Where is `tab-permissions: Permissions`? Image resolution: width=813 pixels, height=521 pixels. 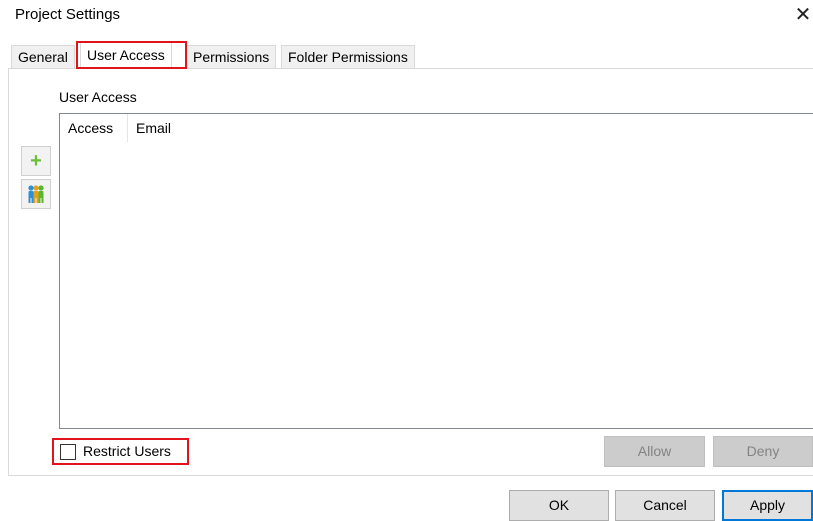 tab-permissions: Permissions is located at coordinates (231, 56).